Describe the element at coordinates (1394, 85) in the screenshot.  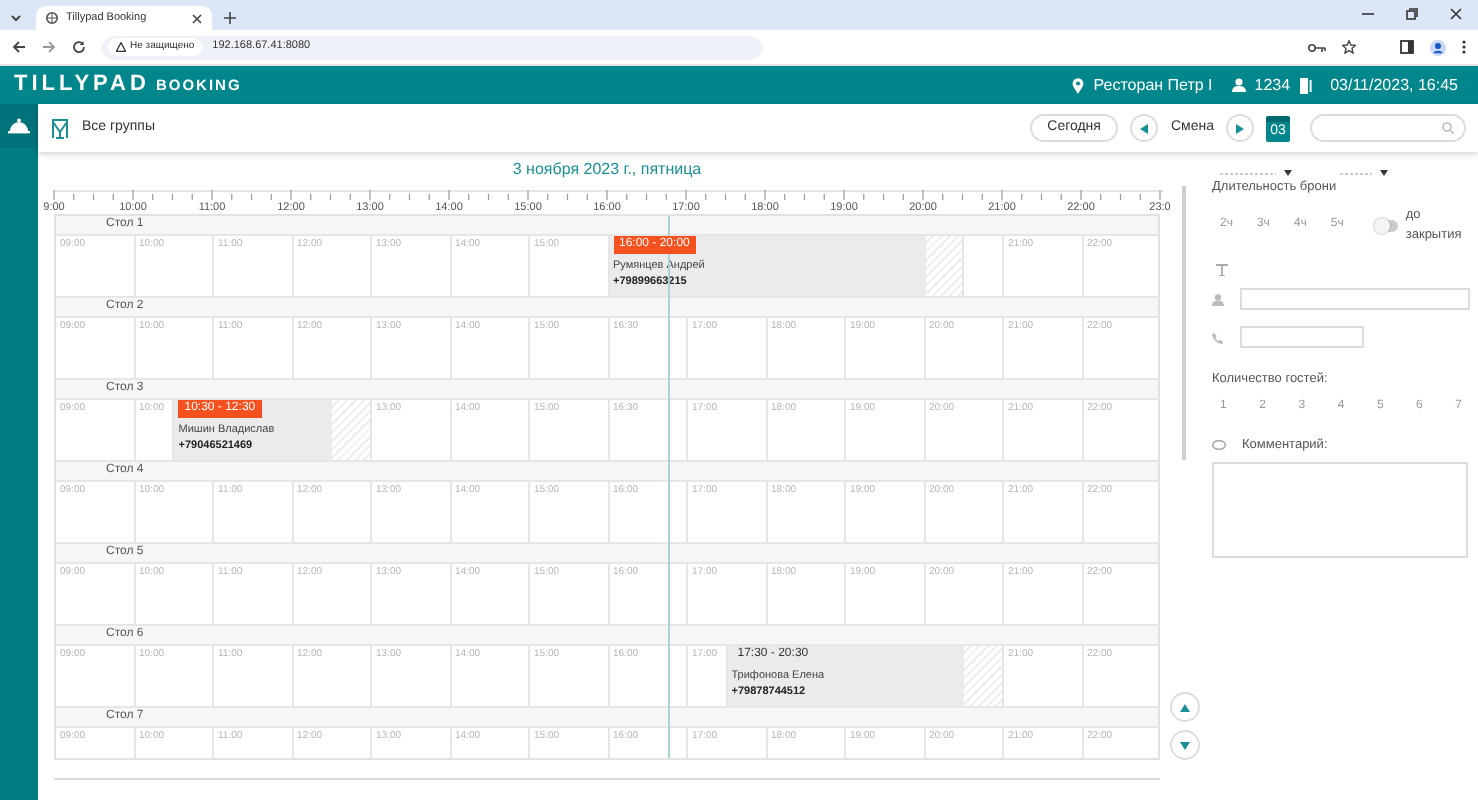
I see `date-time: 03/11/2023, 16:45` at that location.